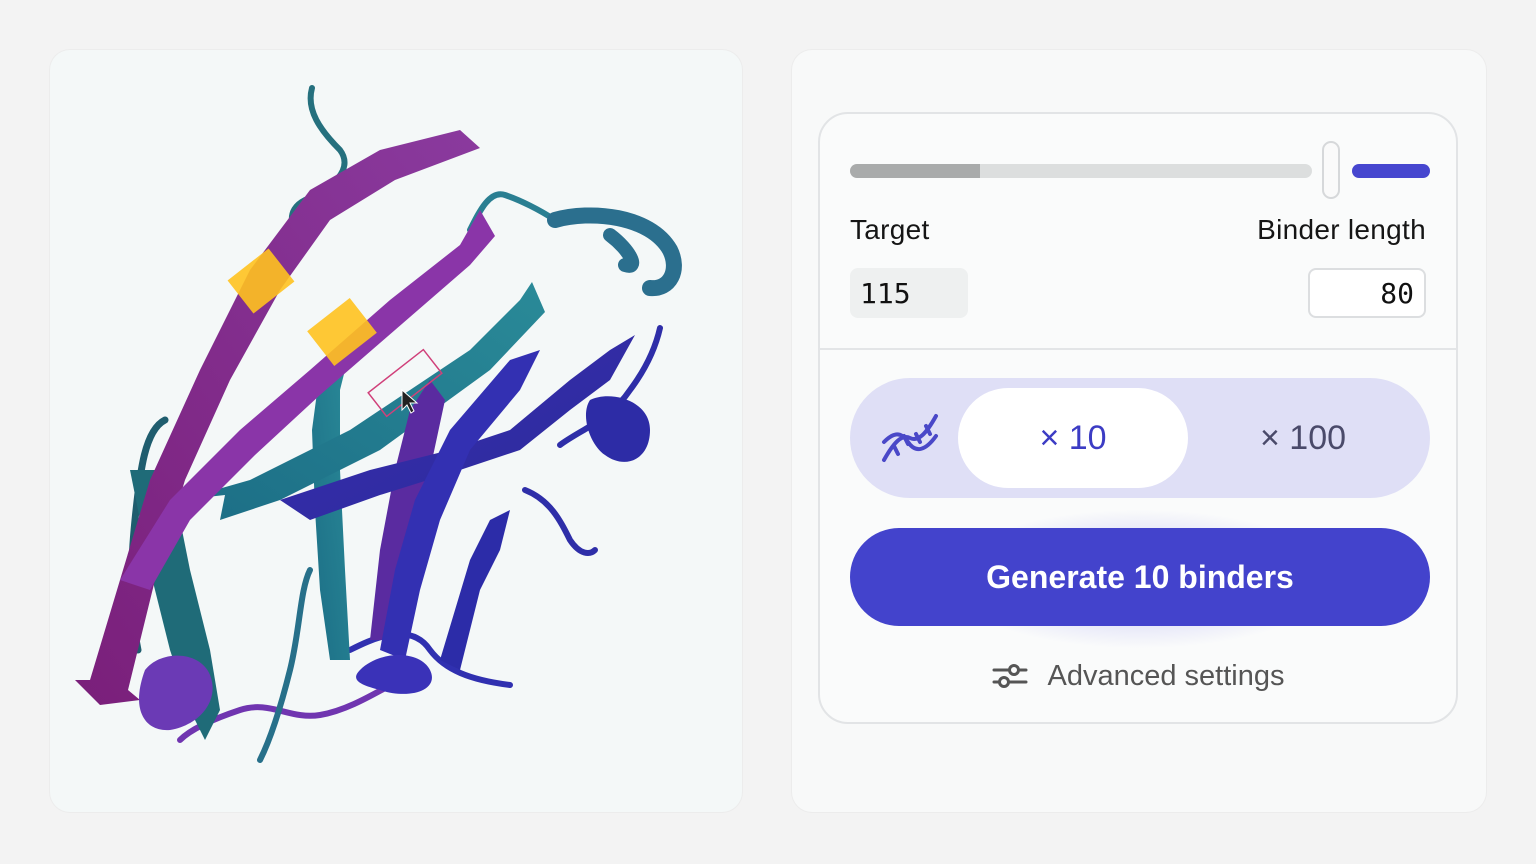  Describe the element at coordinates (1331, 170) in the screenshot. I see `slider-handle` at that location.